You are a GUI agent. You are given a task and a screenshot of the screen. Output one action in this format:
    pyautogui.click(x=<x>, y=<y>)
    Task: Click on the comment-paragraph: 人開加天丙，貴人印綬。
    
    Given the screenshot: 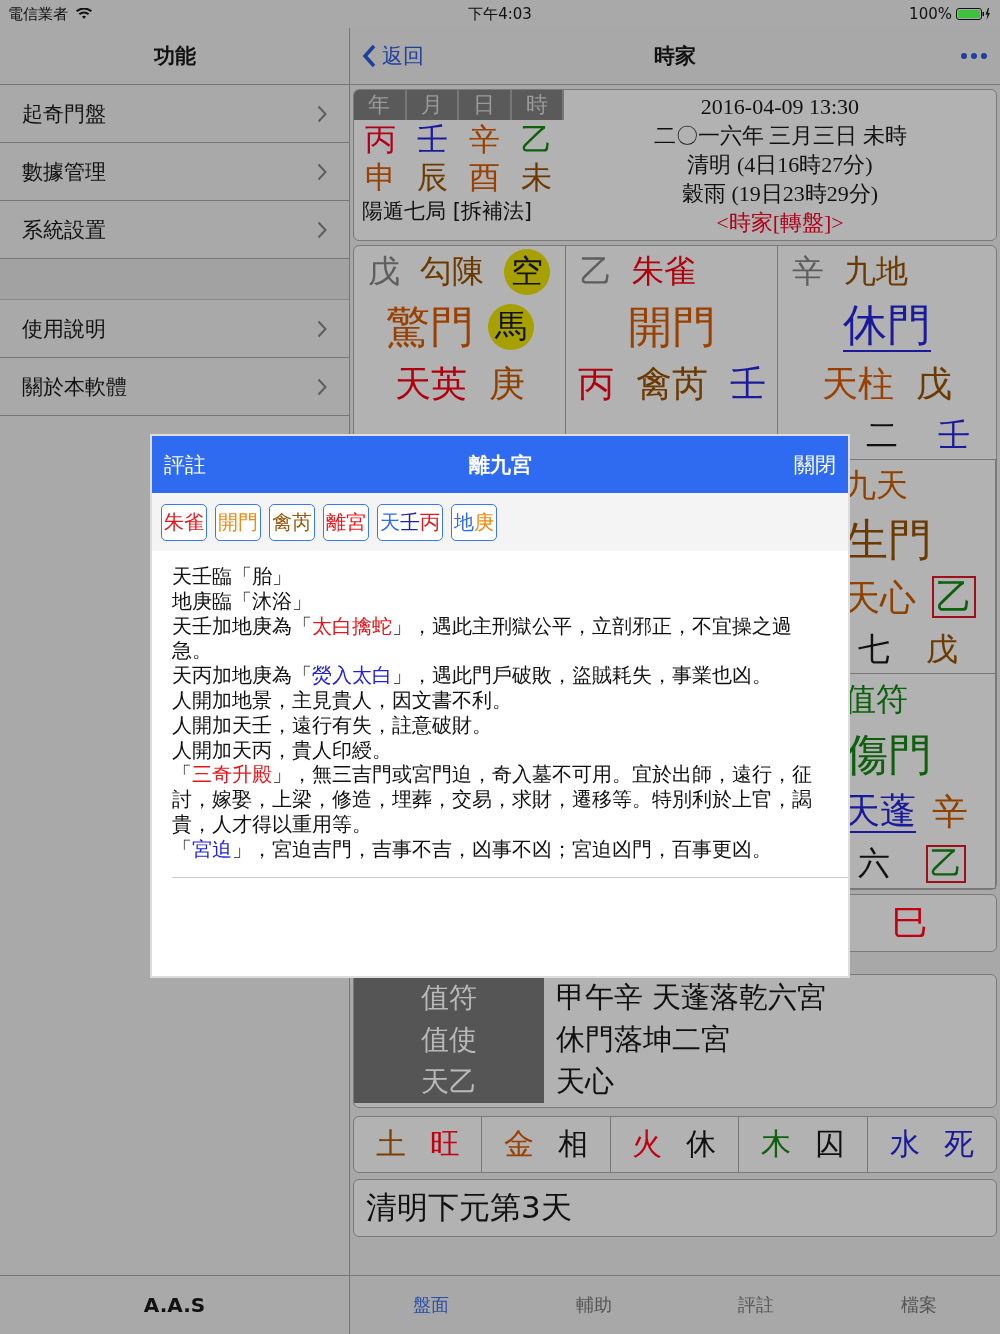 What is the action you would take?
    pyautogui.click(x=282, y=751)
    